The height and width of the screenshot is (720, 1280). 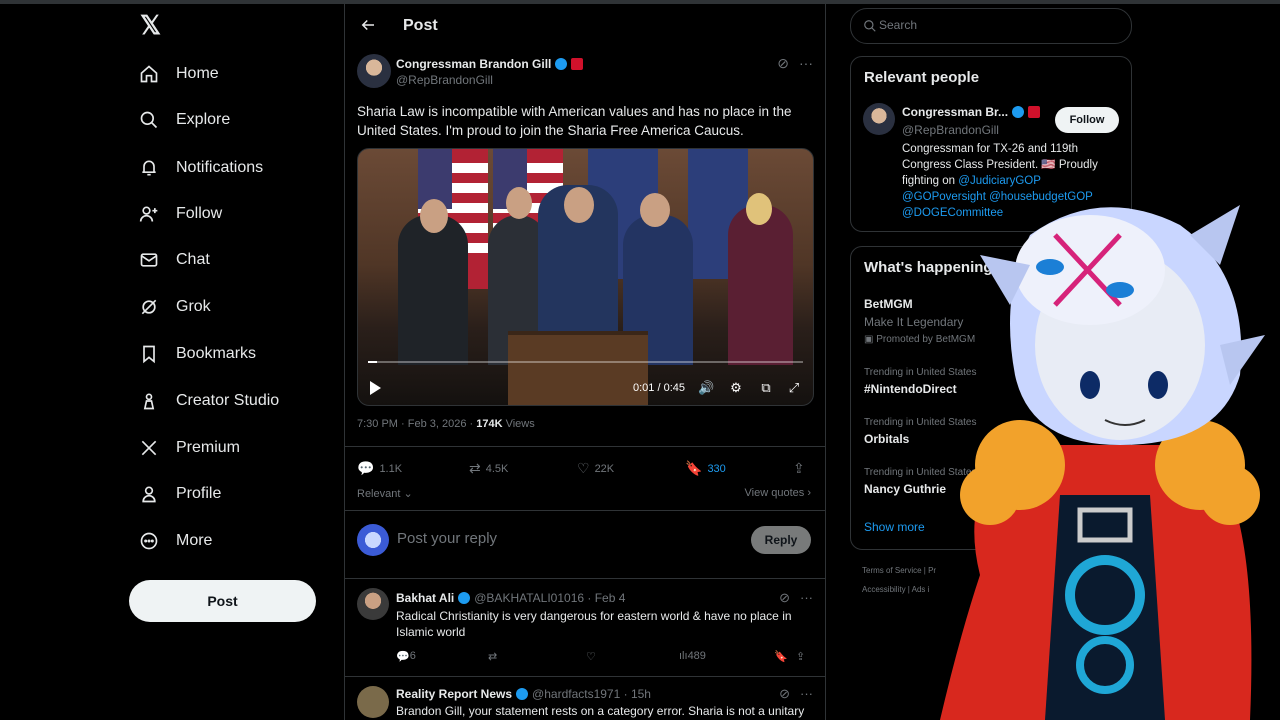 I want to click on bookmark-action: 🔖 330, so click(x=705, y=468).